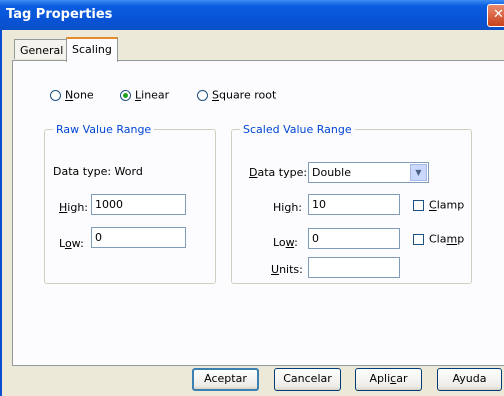  I want to click on raw-low-input: 0, so click(138, 237).